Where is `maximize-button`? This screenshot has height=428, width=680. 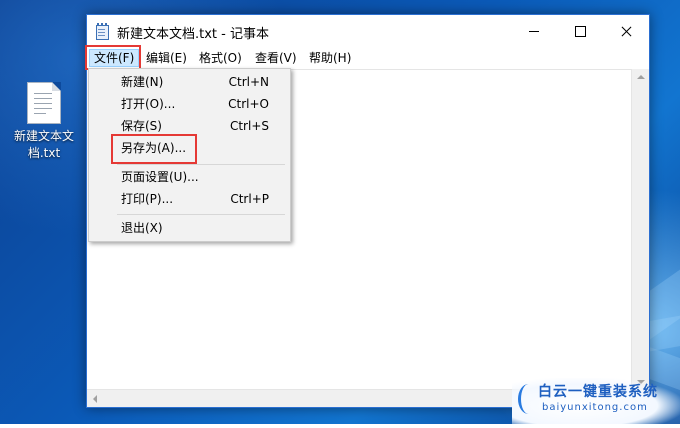 maximize-button is located at coordinates (580, 31).